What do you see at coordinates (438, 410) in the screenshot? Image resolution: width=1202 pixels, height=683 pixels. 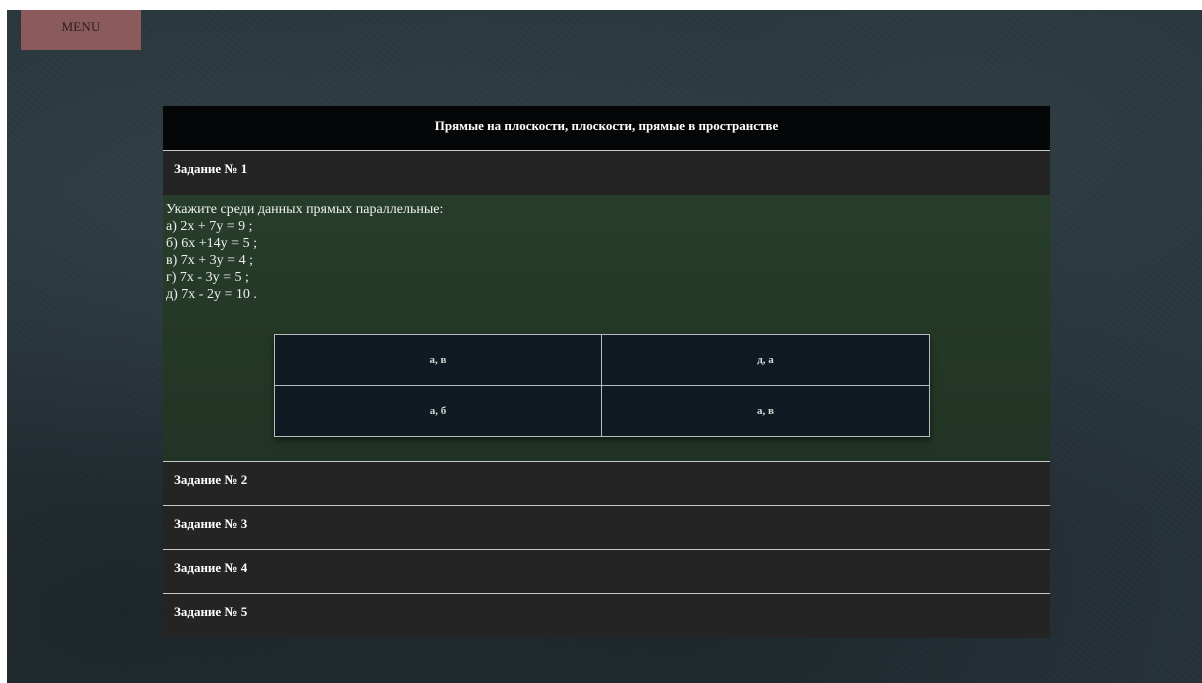 I see `answer-option-3: а, б` at bounding box center [438, 410].